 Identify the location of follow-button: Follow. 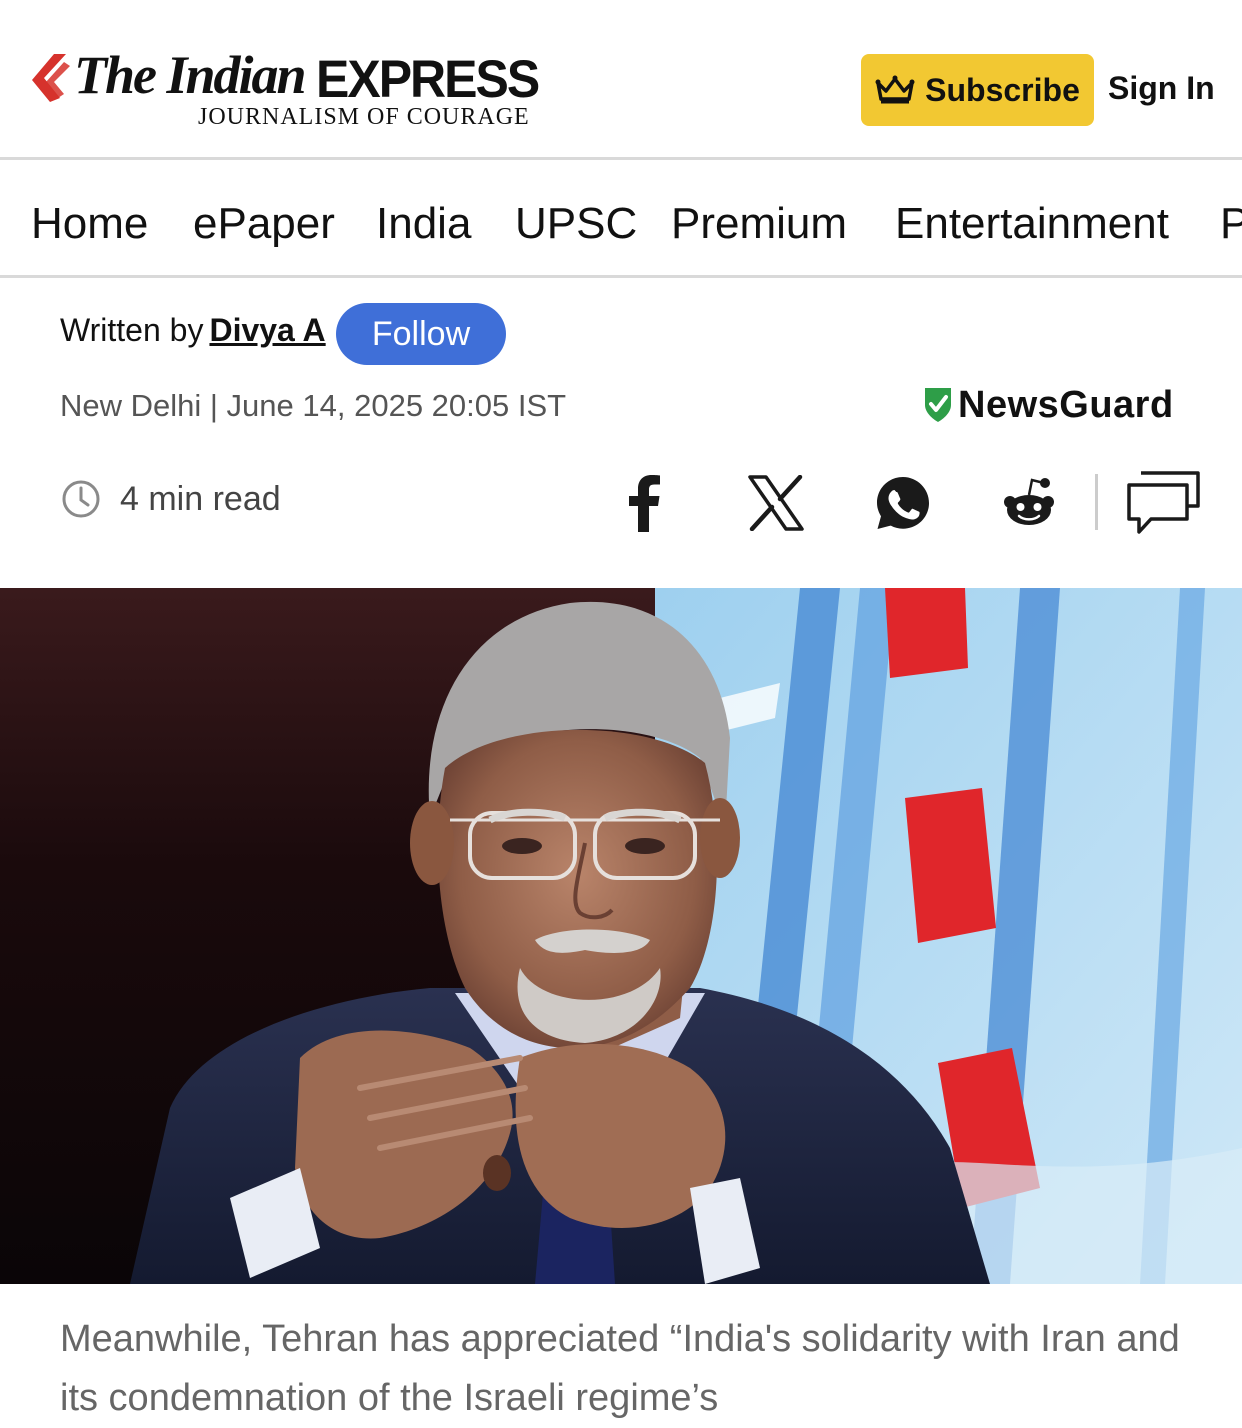
(421, 334).